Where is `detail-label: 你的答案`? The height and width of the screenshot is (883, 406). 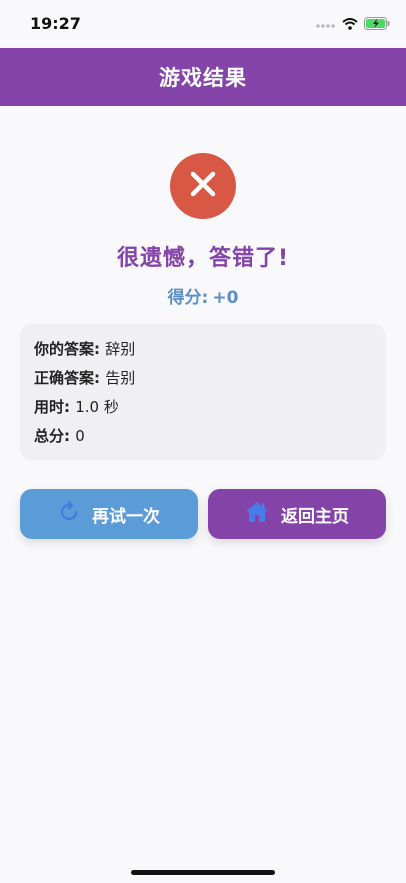
detail-label: 你的答案 is located at coordinates (69, 349).